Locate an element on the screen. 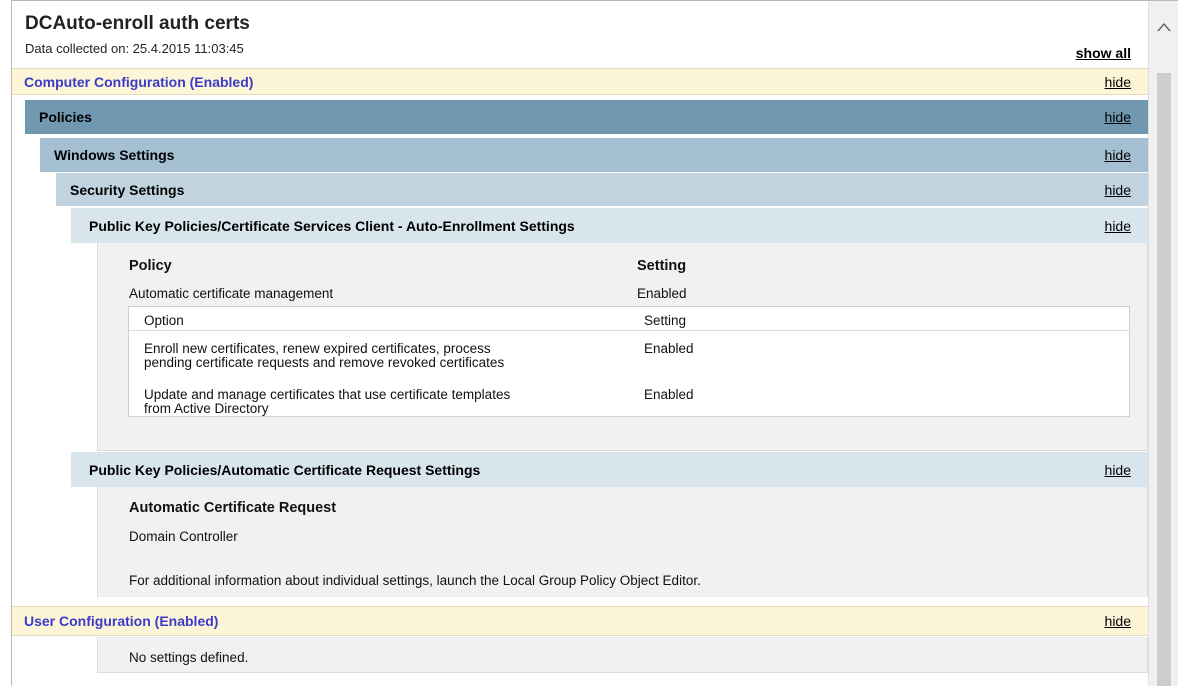  policies-label: Policies is located at coordinates (65, 117).